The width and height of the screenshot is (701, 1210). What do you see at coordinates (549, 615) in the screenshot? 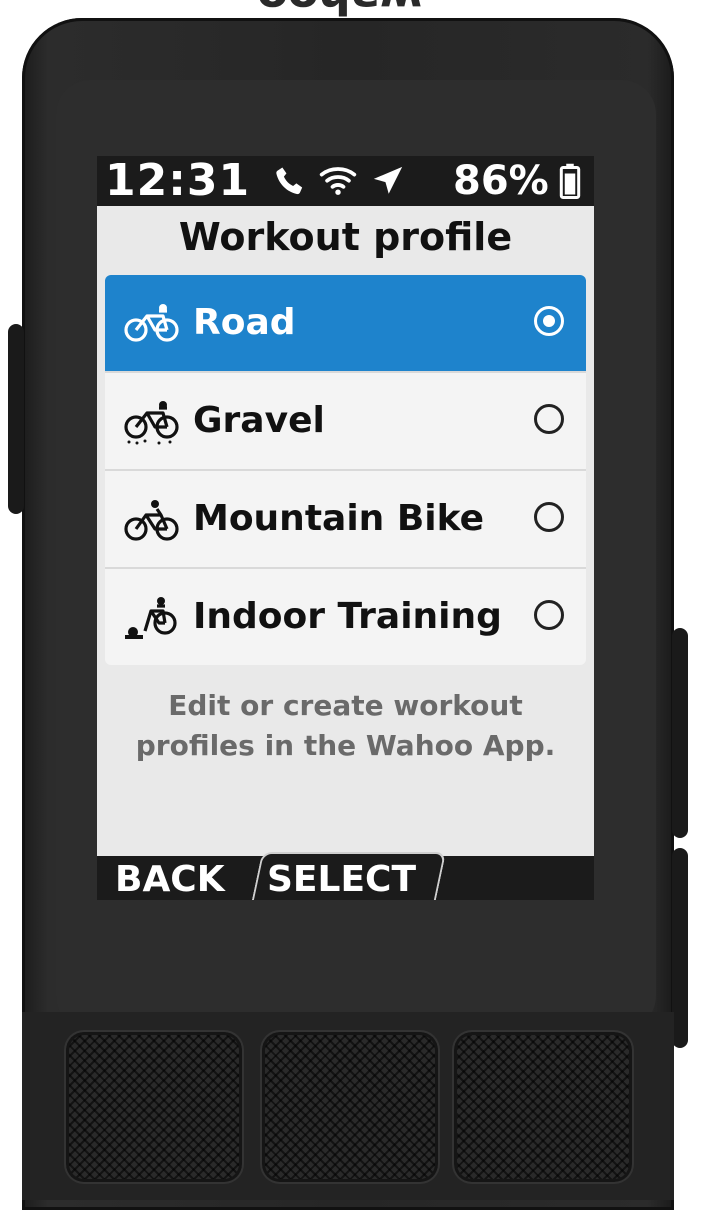
I see `radio-indoor-training` at bounding box center [549, 615].